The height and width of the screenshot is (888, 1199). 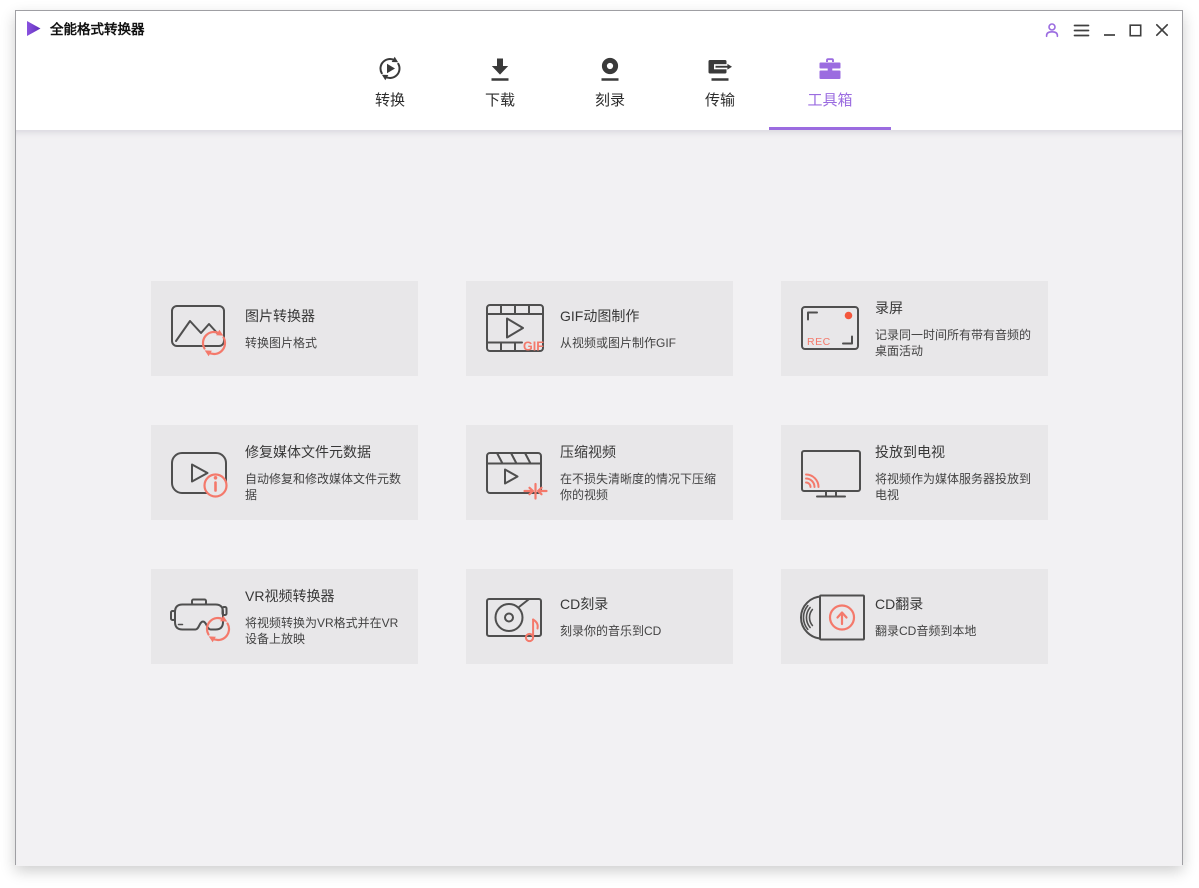 What do you see at coordinates (899, 604) in the screenshot?
I see `tool-card-title: CD翻录` at bounding box center [899, 604].